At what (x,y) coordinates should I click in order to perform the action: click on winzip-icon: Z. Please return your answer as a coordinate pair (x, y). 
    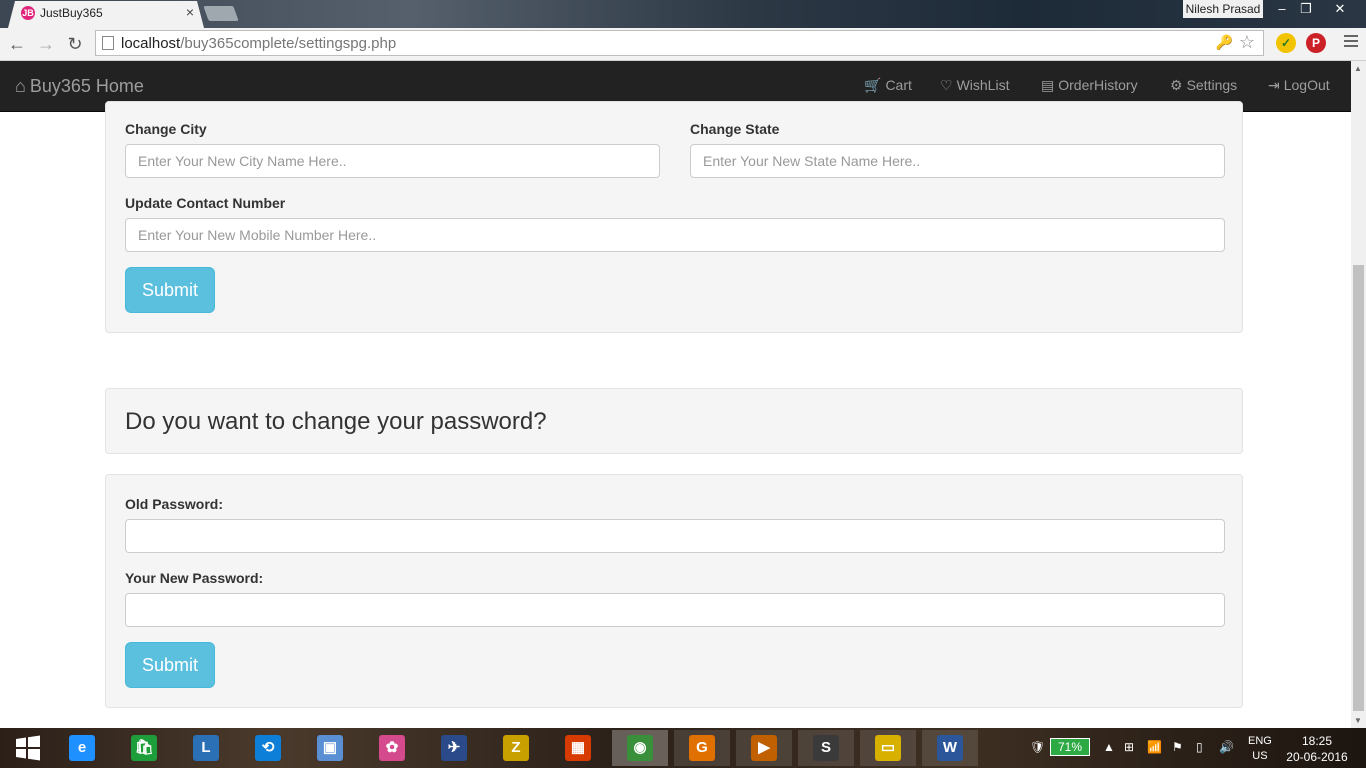
    Looking at the image, I should click on (516, 747).